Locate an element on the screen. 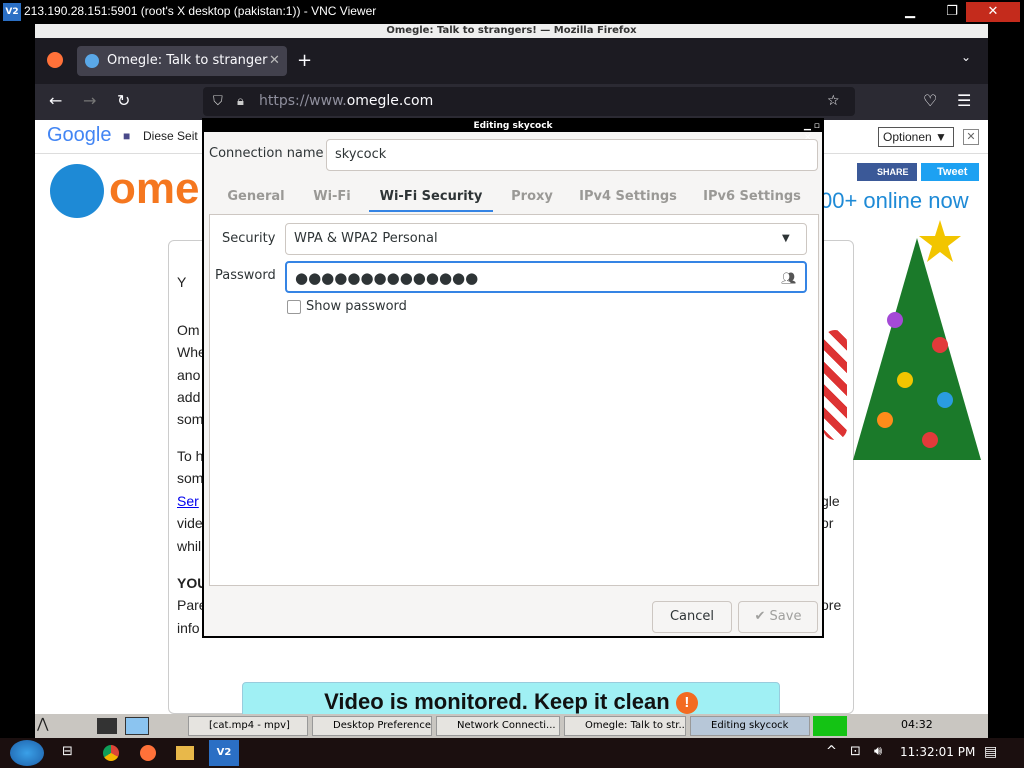 The width and height of the screenshot is (1024, 768). cpu-monitor-icon is located at coordinates (830, 726).